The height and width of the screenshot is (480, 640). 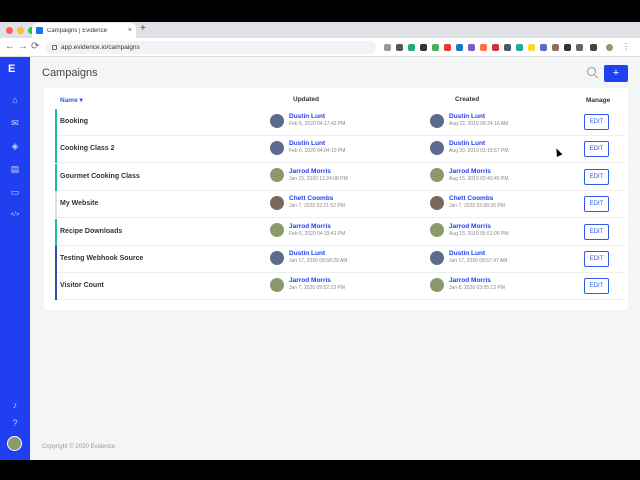 What do you see at coordinates (469, 147) in the screenshot?
I see `created-by: Dustin Lunt Aug 20, 2019 03:15:57 PM` at bounding box center [469, 147].